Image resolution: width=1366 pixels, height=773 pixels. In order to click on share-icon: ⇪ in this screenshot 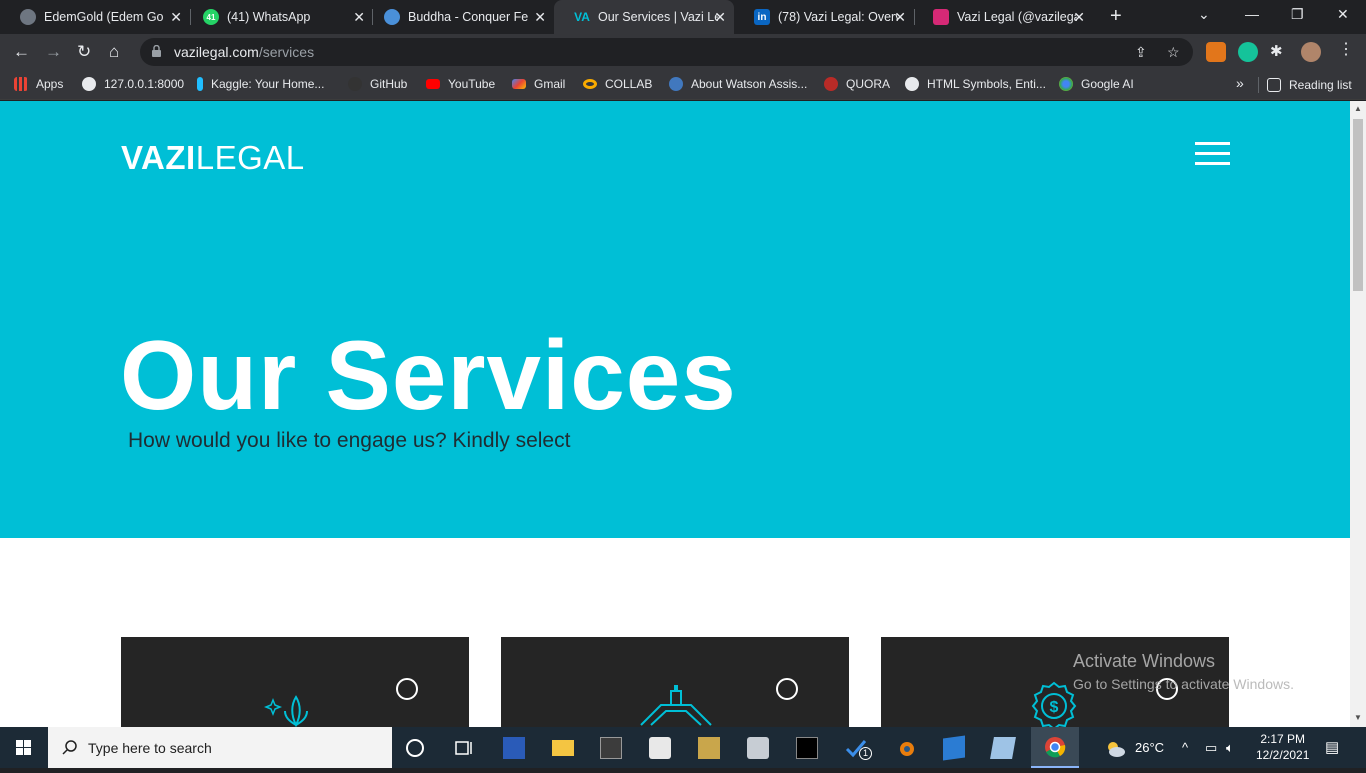, I will do `click(1141, 52)`.